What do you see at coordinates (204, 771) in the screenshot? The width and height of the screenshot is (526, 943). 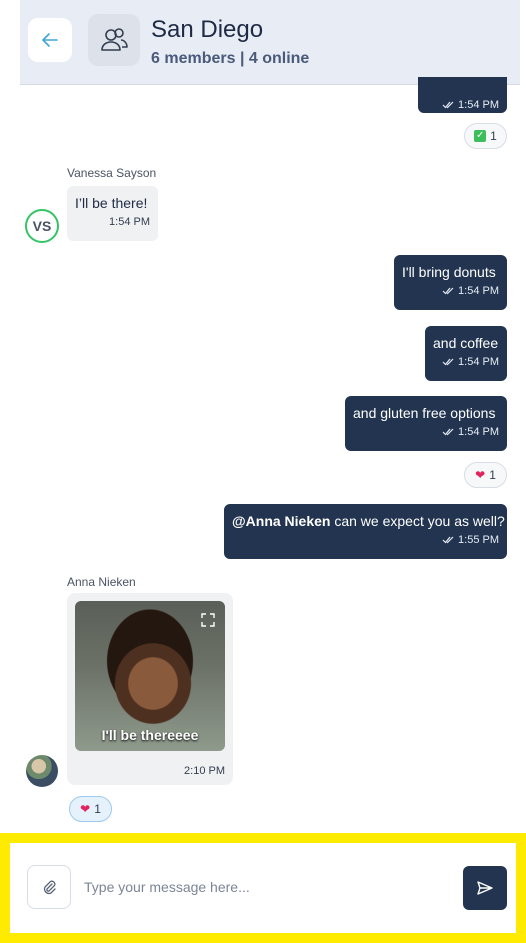 I see `message-time: 2:10 PM` at bounding box center [204, 771].